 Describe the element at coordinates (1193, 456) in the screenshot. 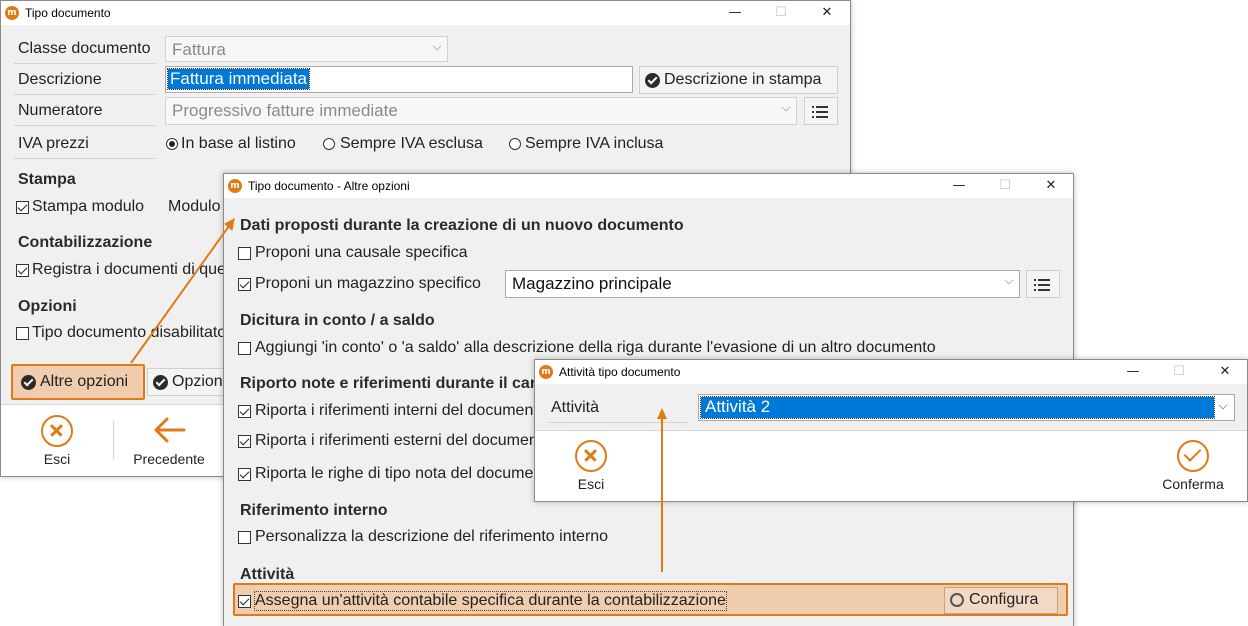

I see `conferma-icon` at that location.